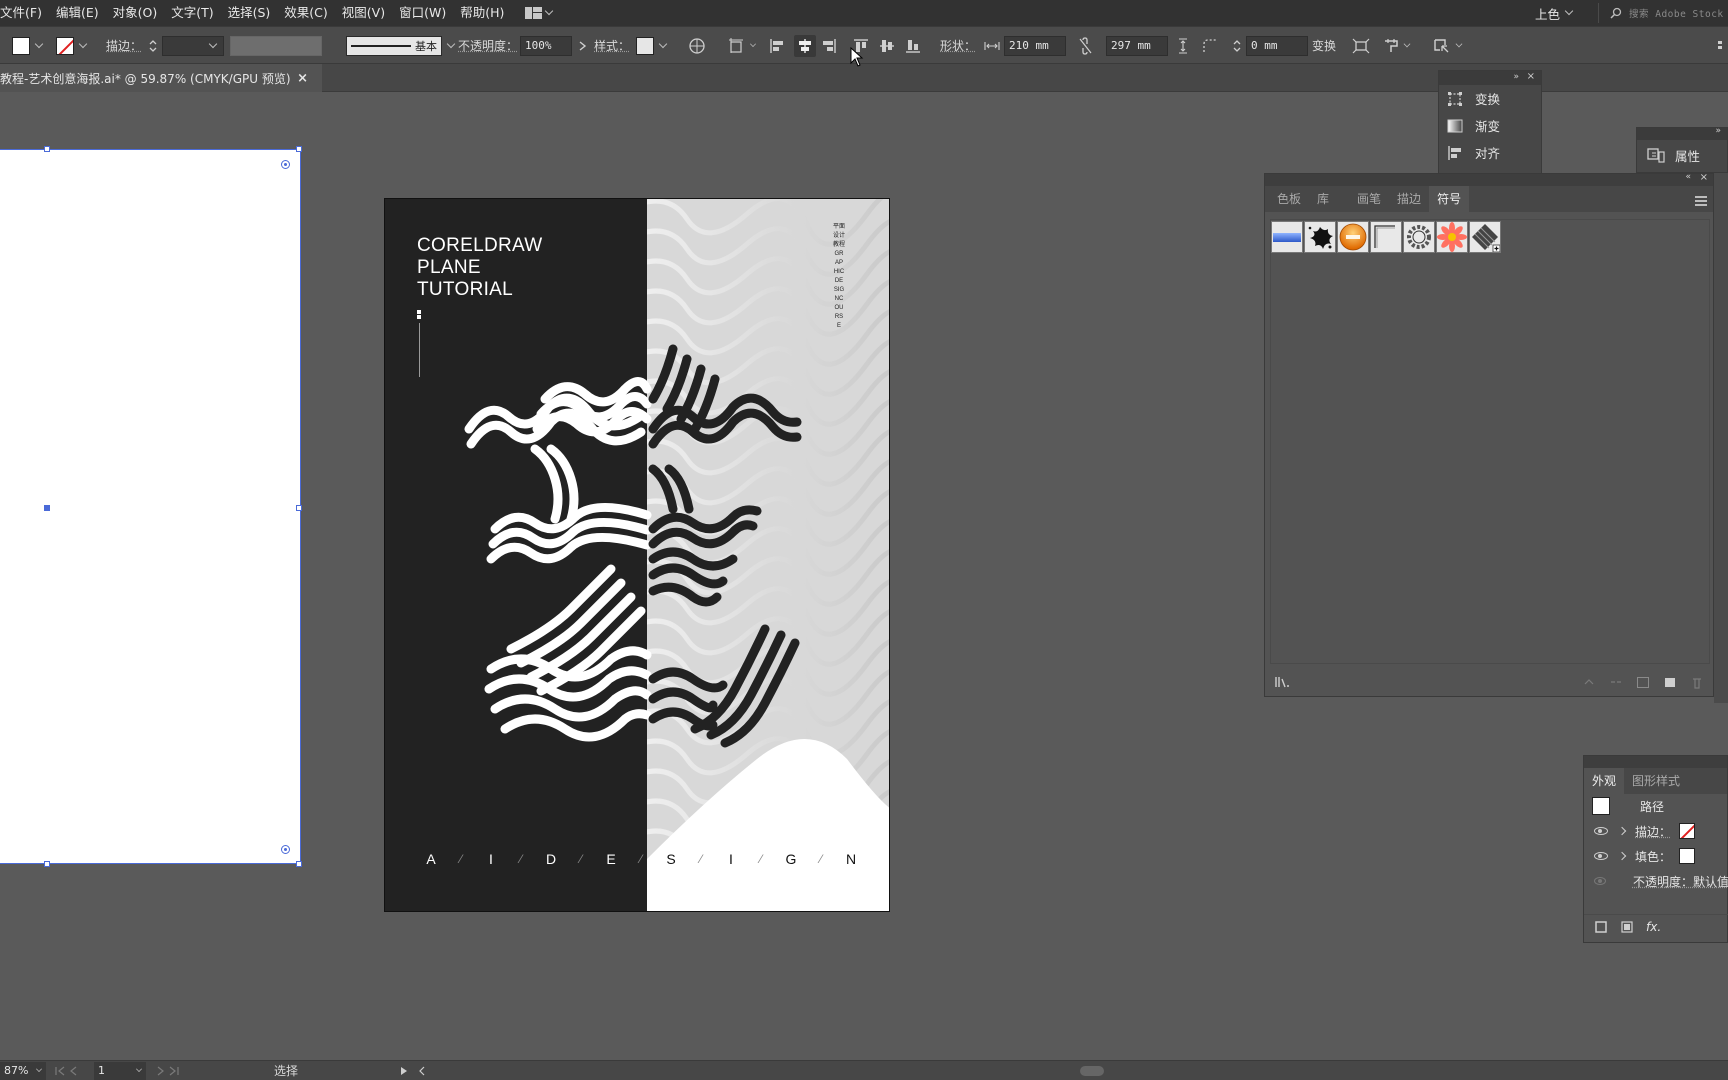 The height and width of the screenshot is (1080, 1728). I want to click on panel-menu-icon, so click(1701, 202).